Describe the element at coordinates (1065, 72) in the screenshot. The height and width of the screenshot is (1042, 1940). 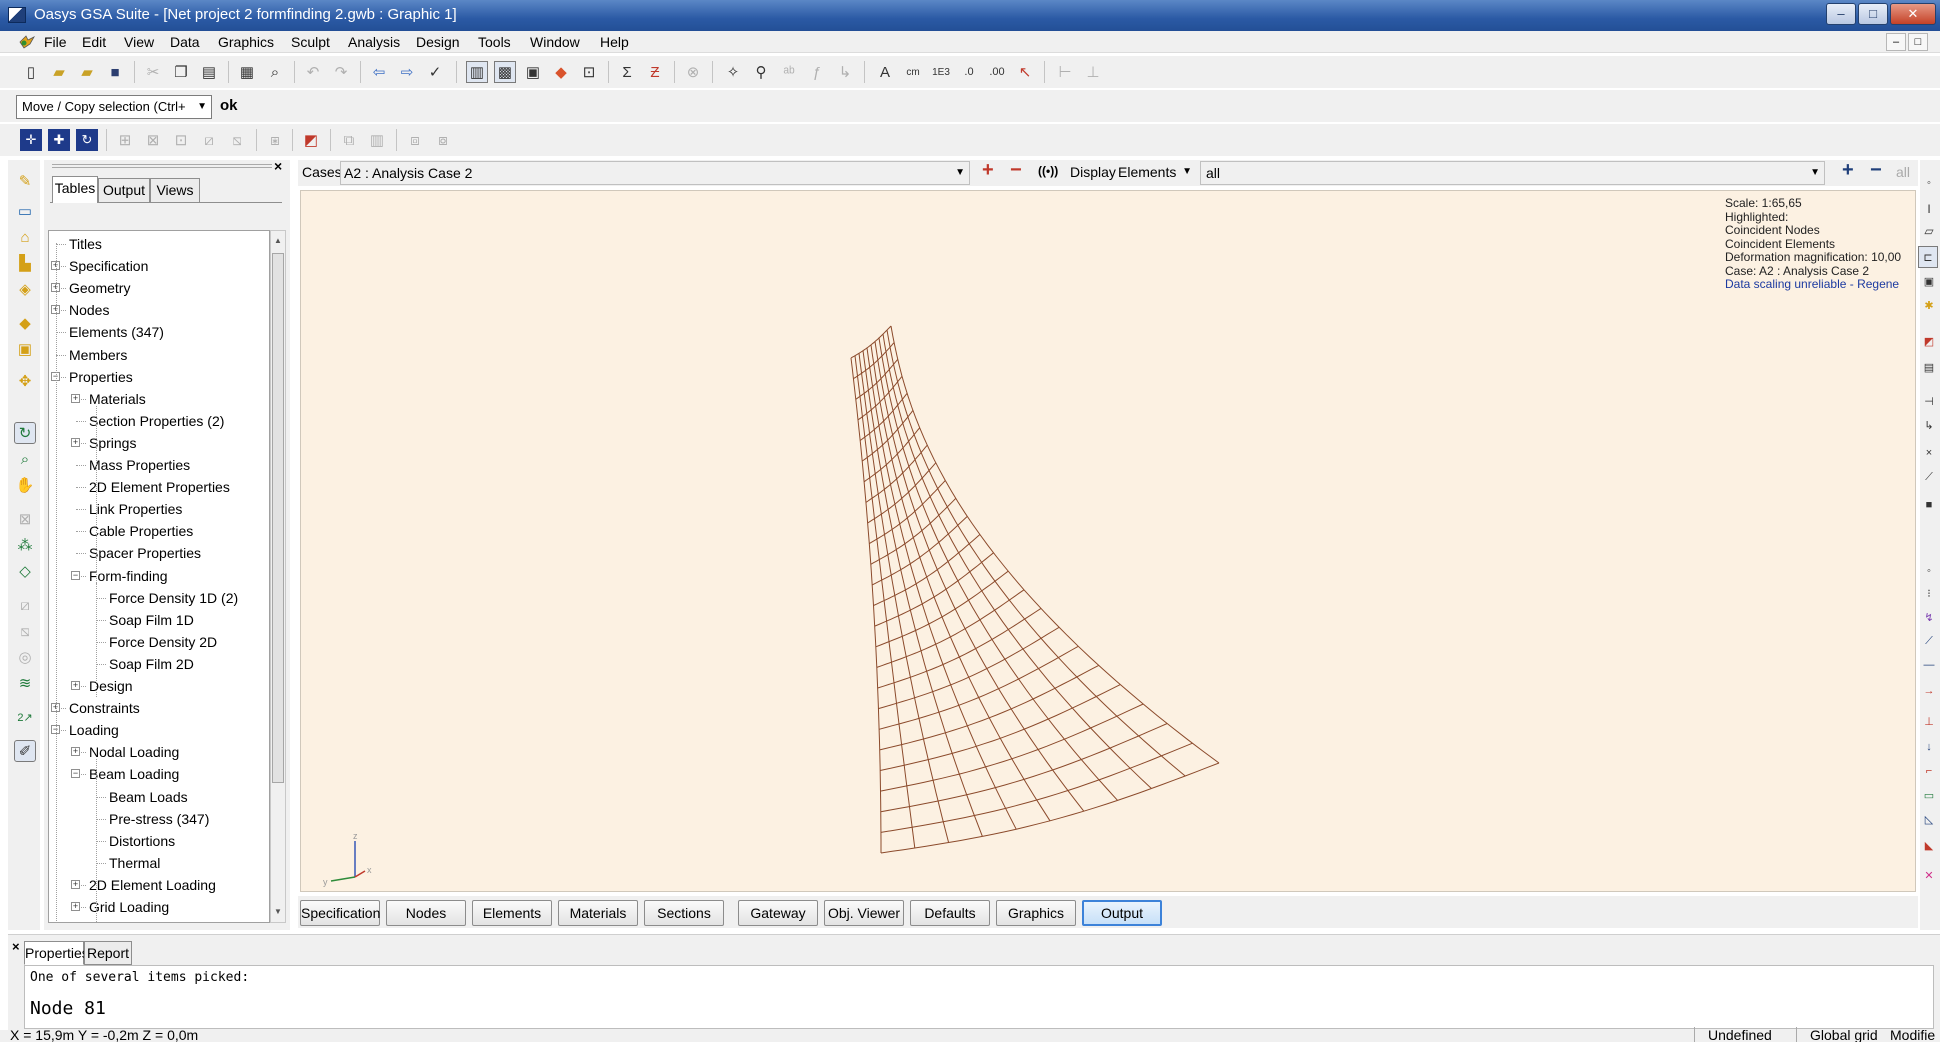
I see `column-width-icon: ⊢` at that location.